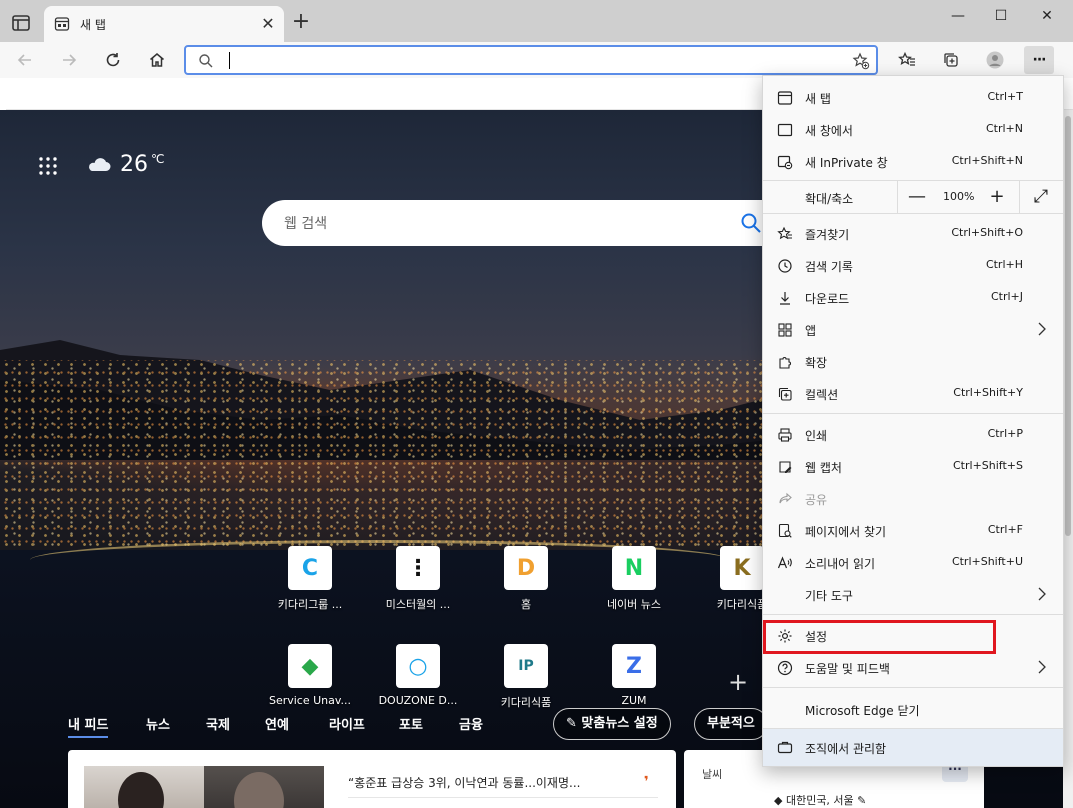  I want to click on scrollbar-thumb, so click(1068, 326).